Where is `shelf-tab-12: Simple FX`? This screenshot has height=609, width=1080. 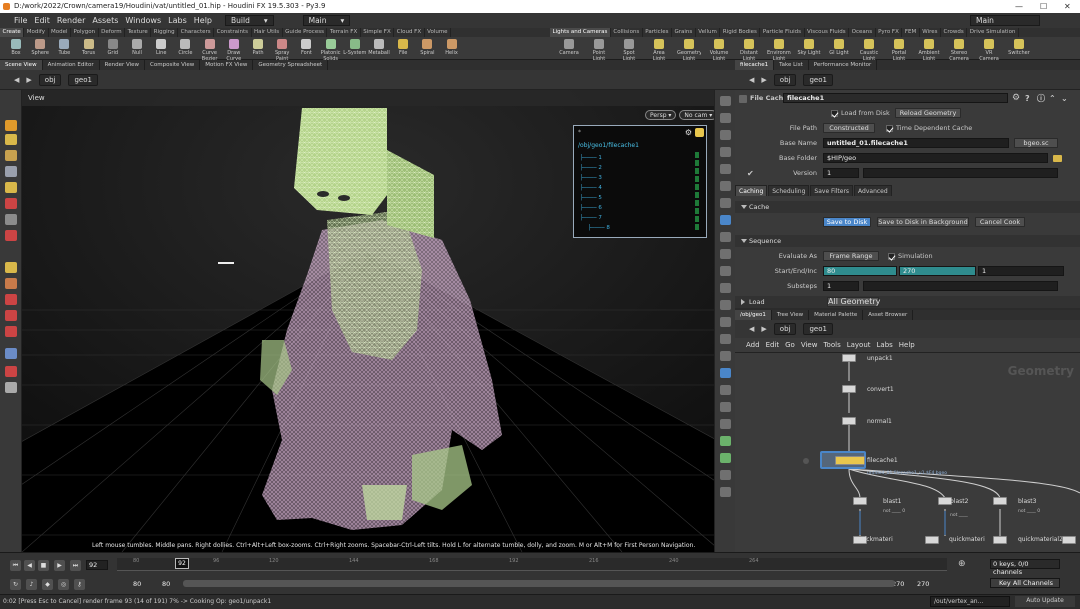
shelf-tab-12: Simple FX is located at coordinates (378, 32).